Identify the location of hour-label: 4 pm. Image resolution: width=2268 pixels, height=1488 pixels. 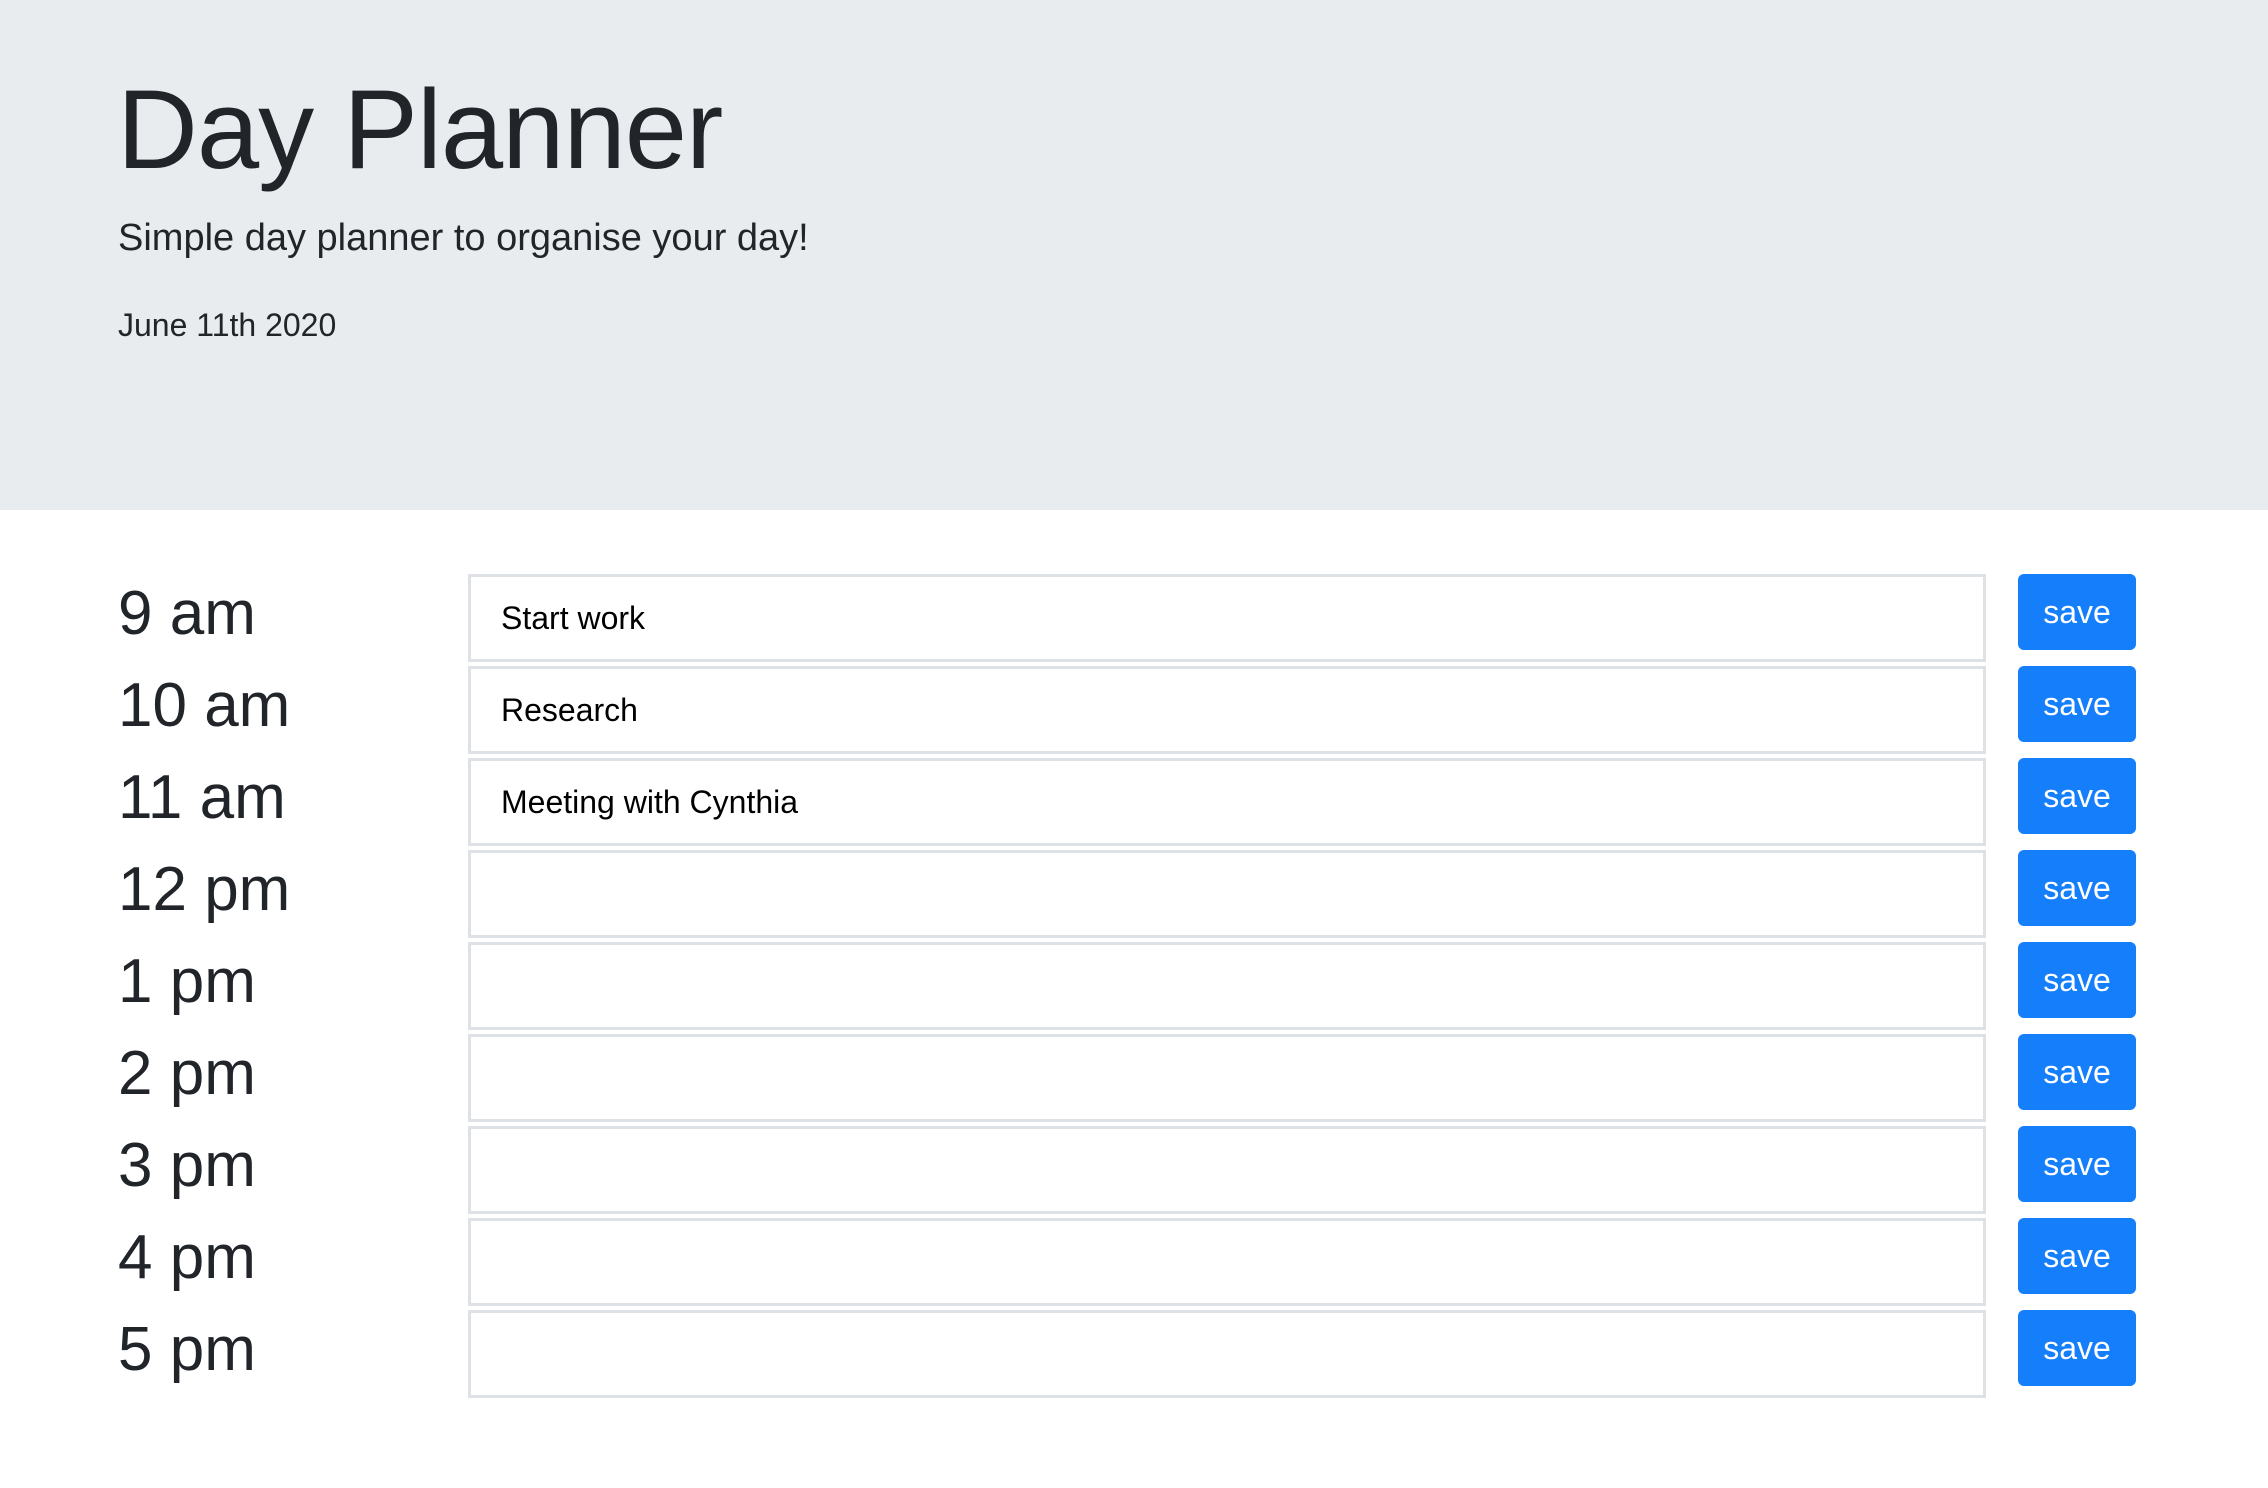
(187, 1257).